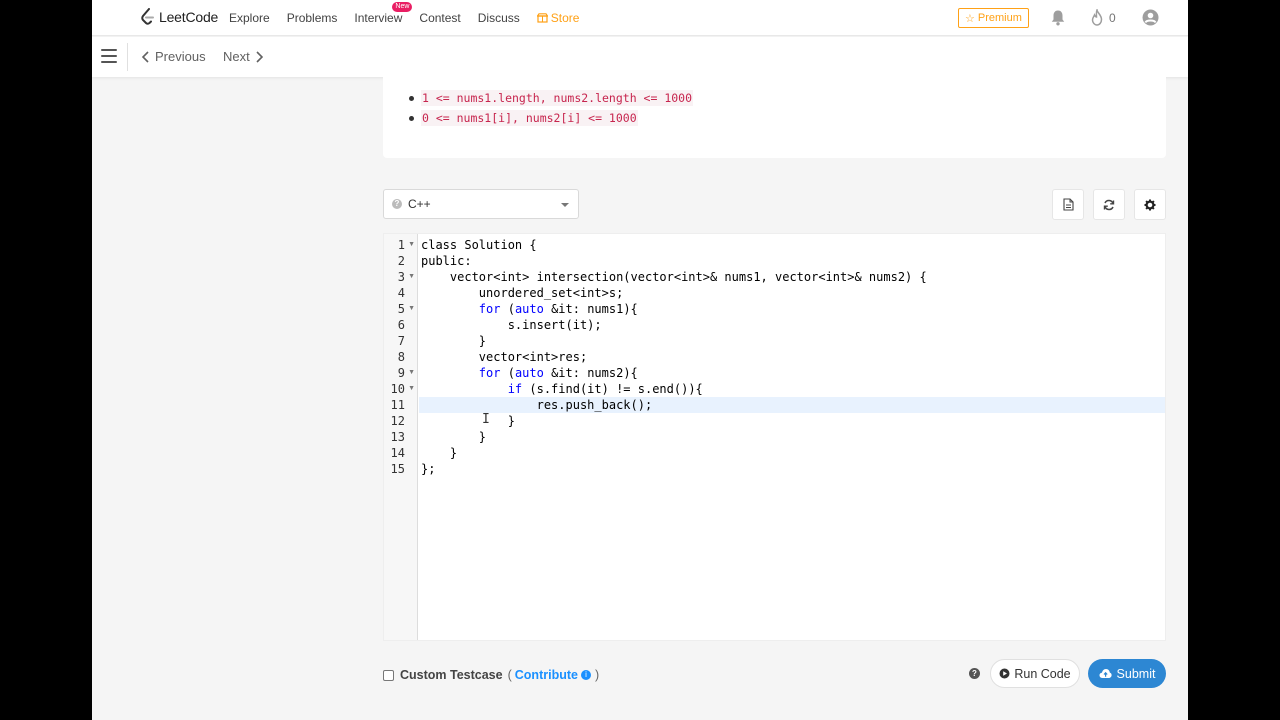 This screenshot has height=720, width=1280. Describe the element at coordinates (401, 357) in the screenshot. I see `line-number: 8` at that location.